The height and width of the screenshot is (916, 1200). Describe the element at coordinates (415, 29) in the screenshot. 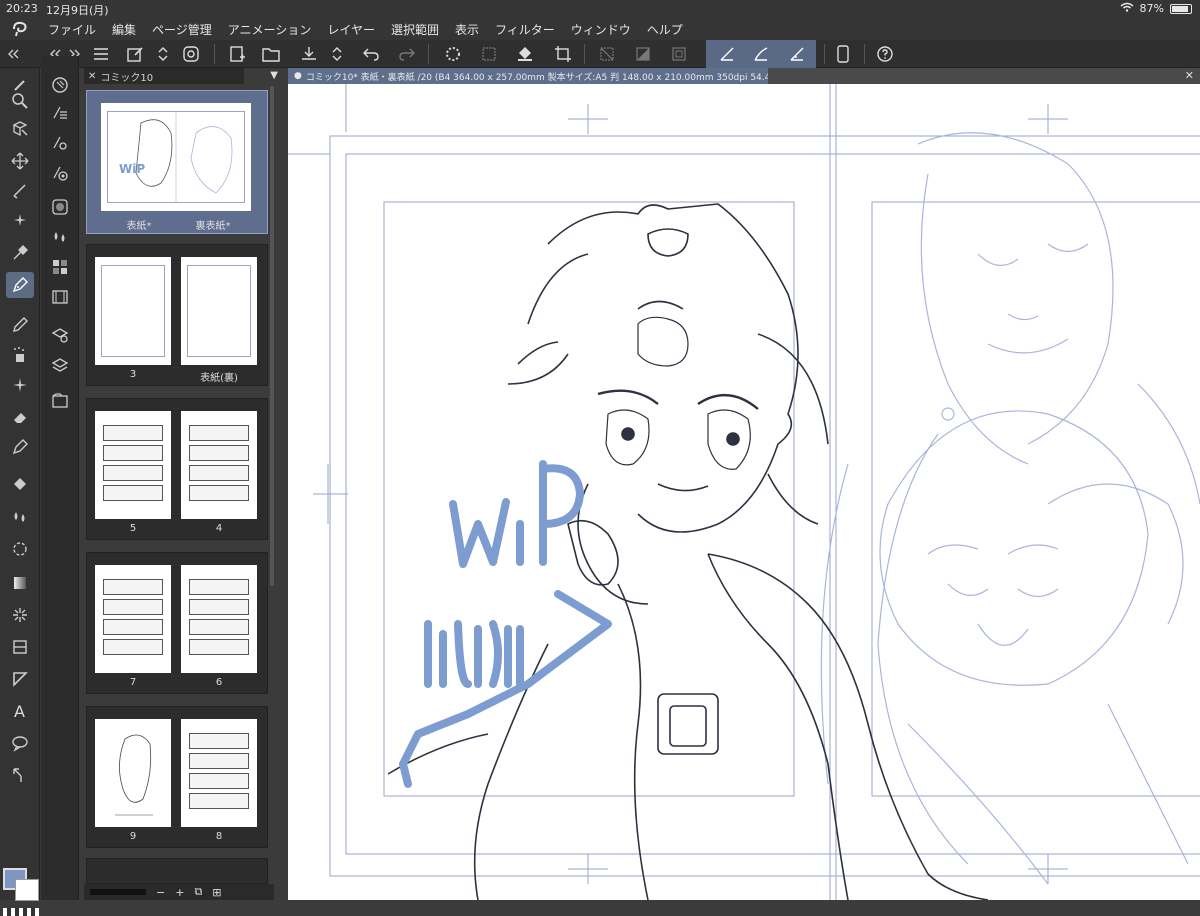

I see `menu-selection: 選択範囲` at that location.